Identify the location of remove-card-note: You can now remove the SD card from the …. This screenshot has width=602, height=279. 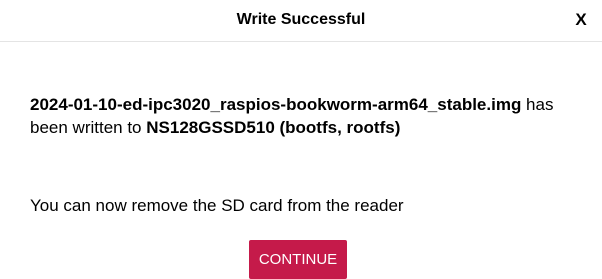
(217, 205).